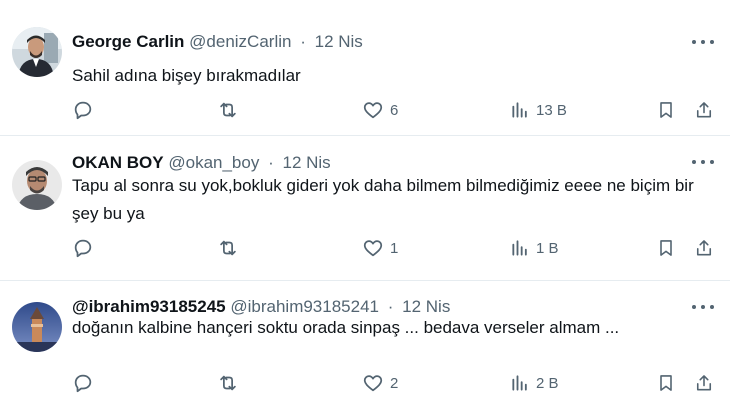 Image resolution: width=730 pixels, height=420 pixels. What do you see at coordinates (128, 41) in the screenshot?
I see `author-name: George Carlin` at bounding box center [128, 41].